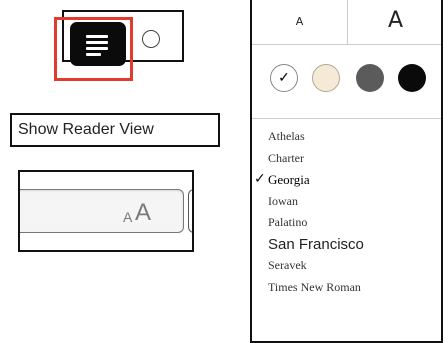 The height and width of the screenshot is (343, 448). Describe the element at coordinates (300, 22) in the screenshot. I see `decrease-font-size-button: A` at that location.